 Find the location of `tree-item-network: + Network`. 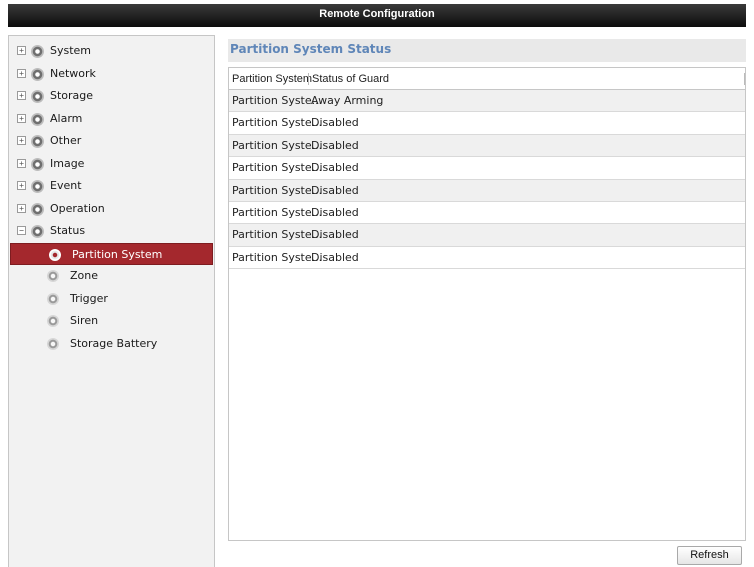

tree-item-network: + Network is located at coordinates (111, 74).